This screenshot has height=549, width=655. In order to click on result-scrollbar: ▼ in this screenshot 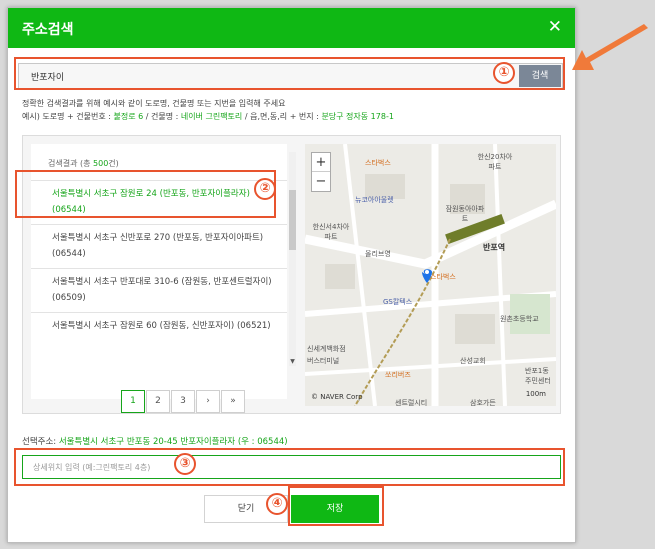, I will do `click(292, 259)`.